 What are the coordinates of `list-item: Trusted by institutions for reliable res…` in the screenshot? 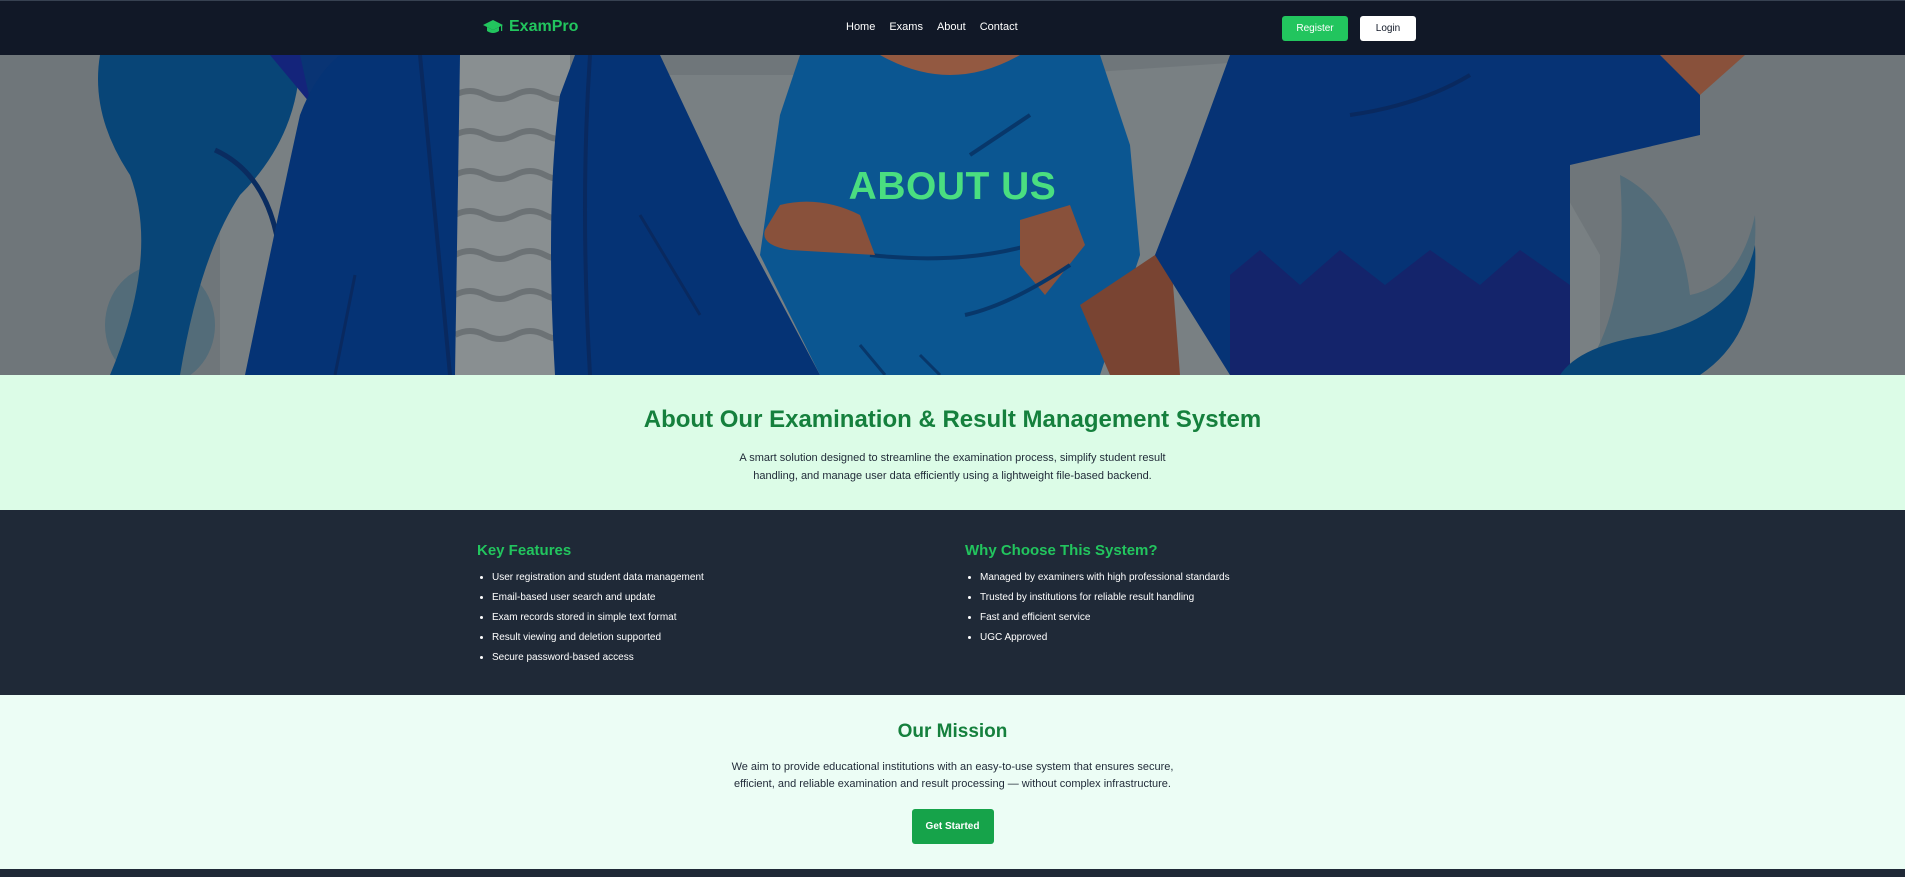 It's located at (1105, 598).